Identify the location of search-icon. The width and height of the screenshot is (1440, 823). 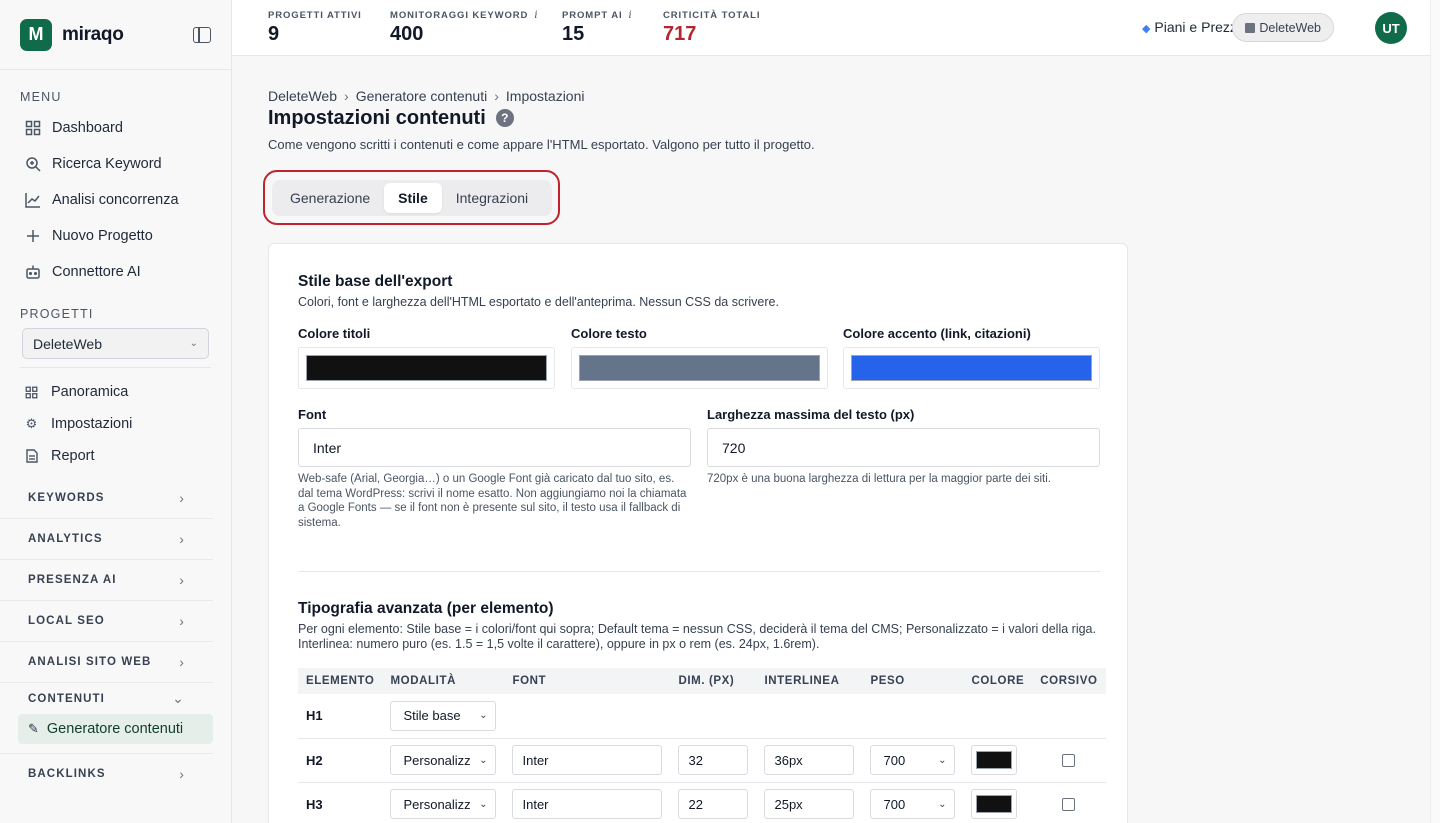
(32, 164).